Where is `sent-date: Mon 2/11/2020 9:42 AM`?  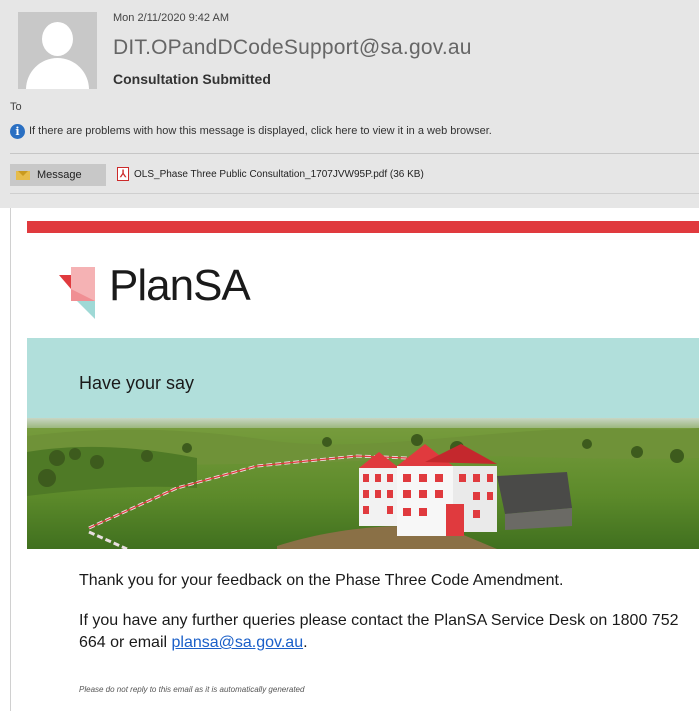
sent-date: Mon 2/11/2020 9:42 AM is located at coordinates (171, 18).